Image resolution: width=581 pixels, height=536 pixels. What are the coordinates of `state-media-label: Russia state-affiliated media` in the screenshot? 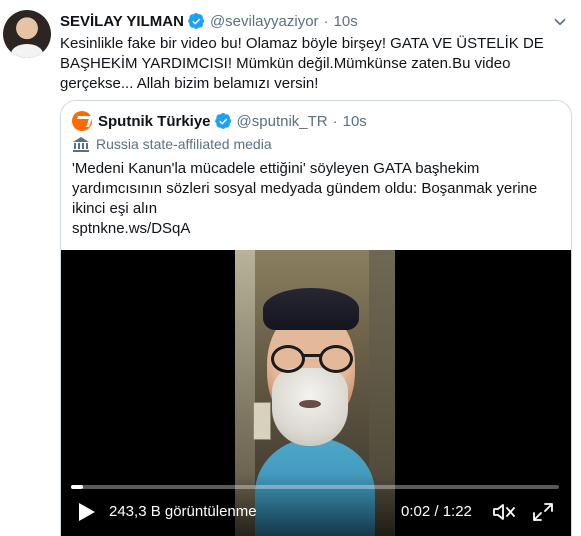 It's located at (172, 144).